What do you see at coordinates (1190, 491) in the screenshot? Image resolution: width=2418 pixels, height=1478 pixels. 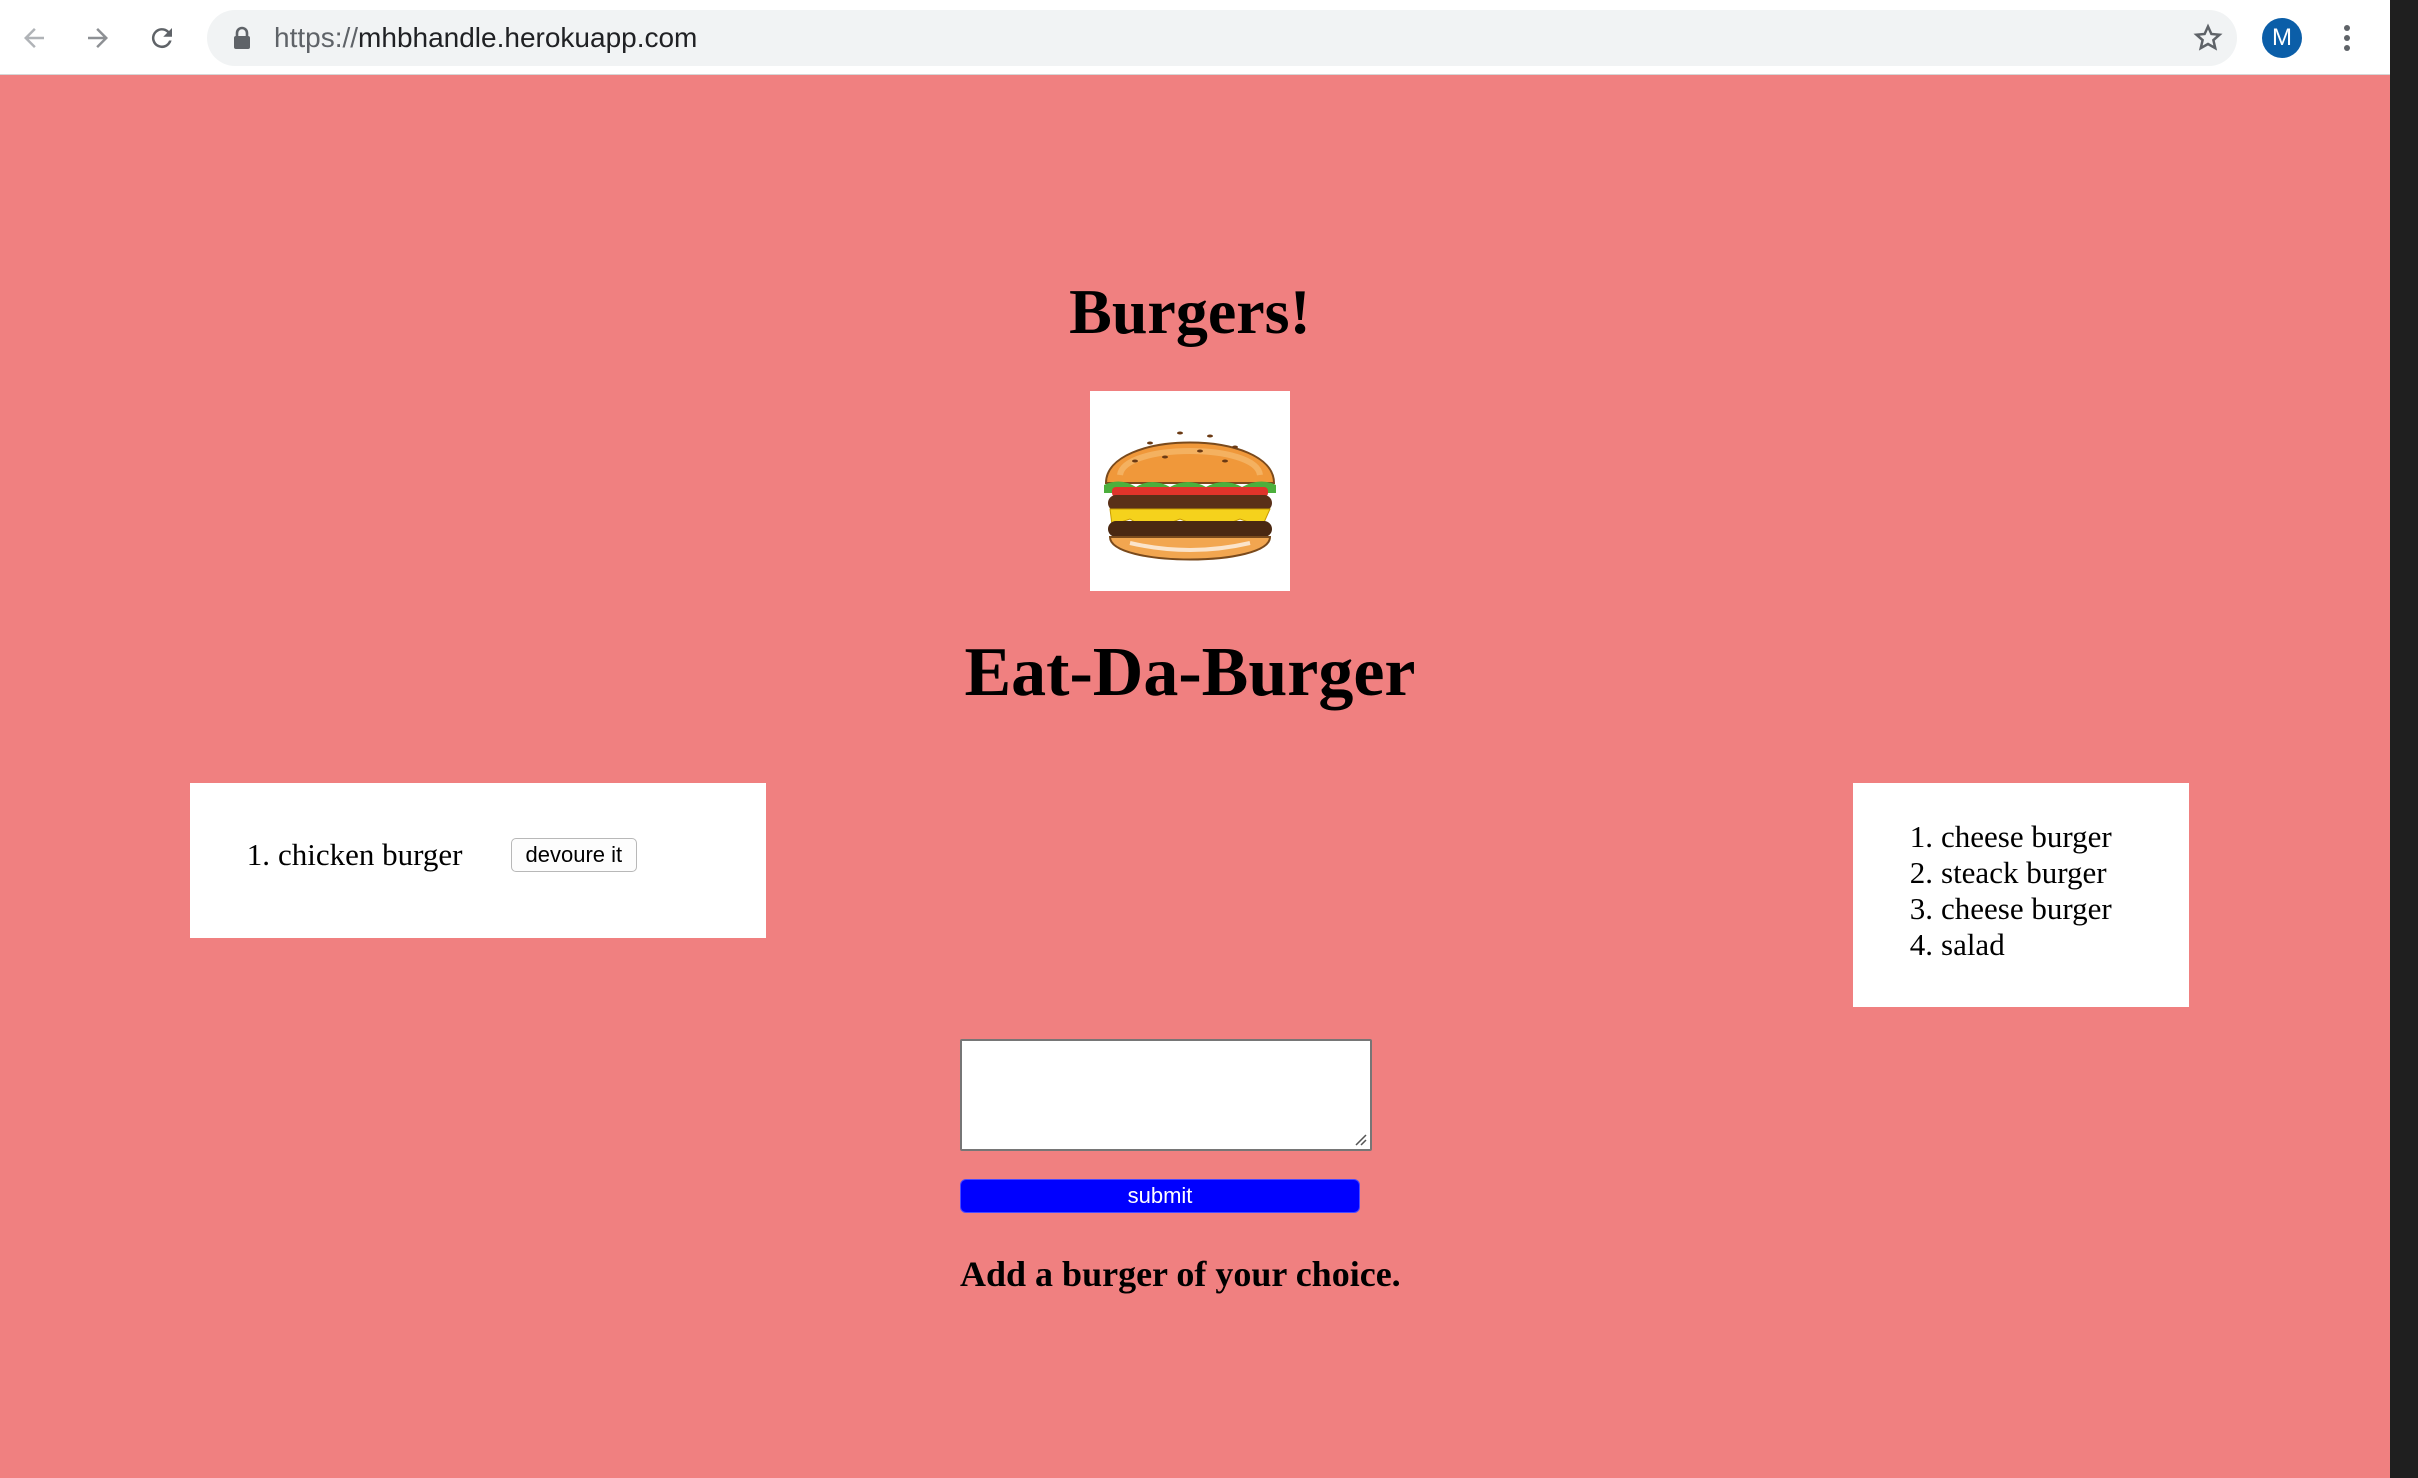 I see `burger-image` at bounding box center [1190, 491].